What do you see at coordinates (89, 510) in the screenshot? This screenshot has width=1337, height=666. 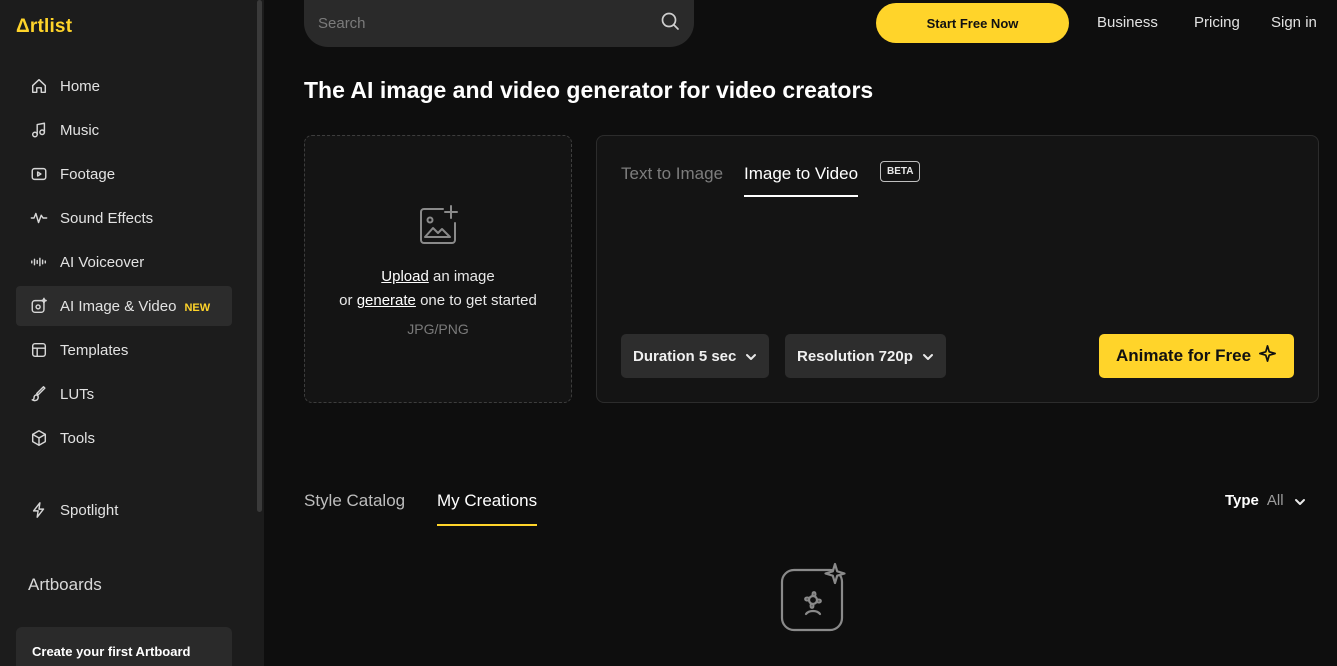 I see `sidebar-item-label: Spotlight` at bounding box center [89, 510].